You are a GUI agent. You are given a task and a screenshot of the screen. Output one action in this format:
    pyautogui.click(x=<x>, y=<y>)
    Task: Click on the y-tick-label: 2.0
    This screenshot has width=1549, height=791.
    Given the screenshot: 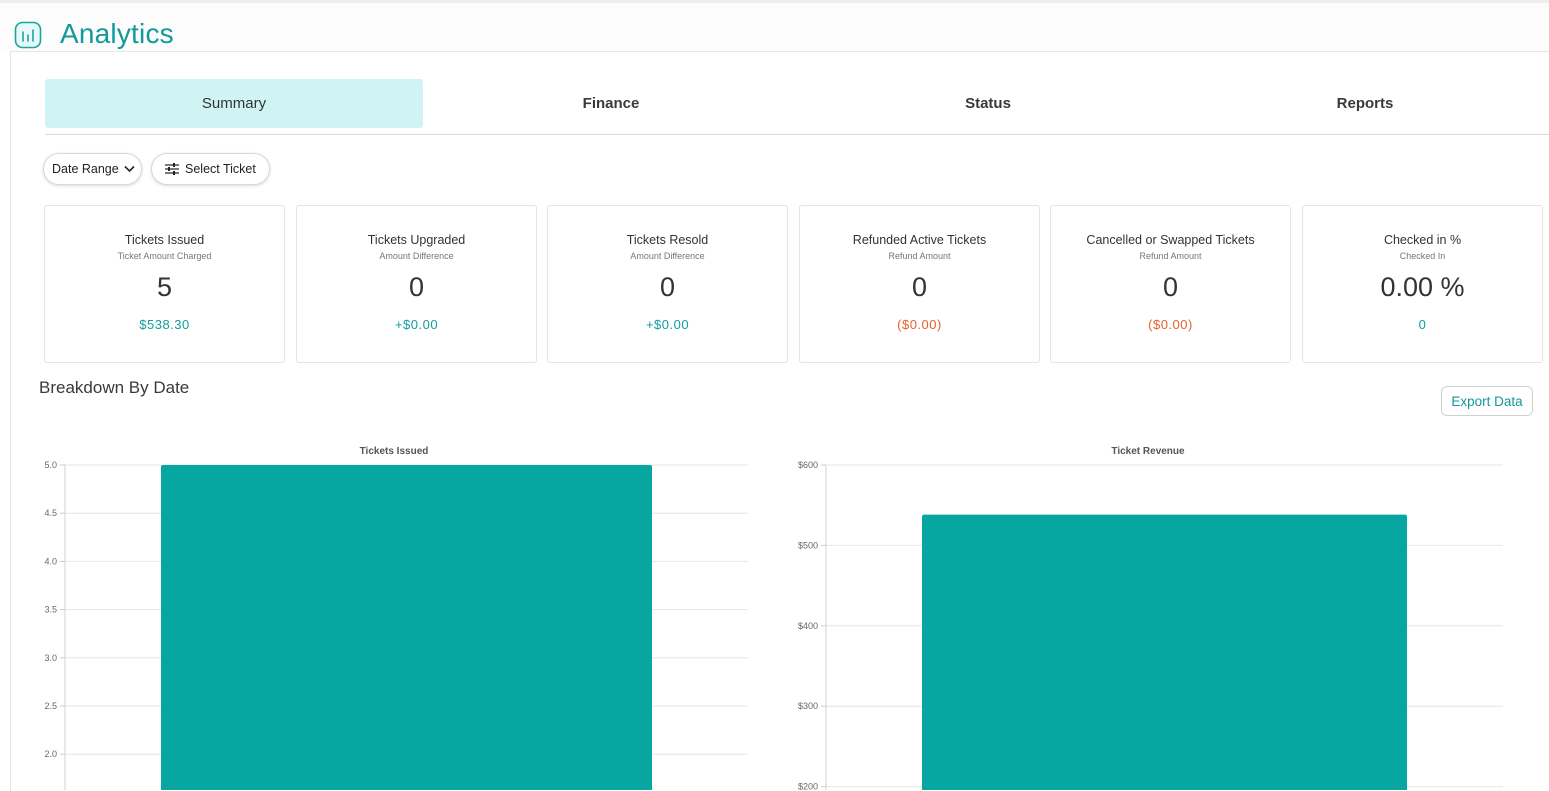 What is the action you would take?
    pyautogui.click(x=50, y=754)
    